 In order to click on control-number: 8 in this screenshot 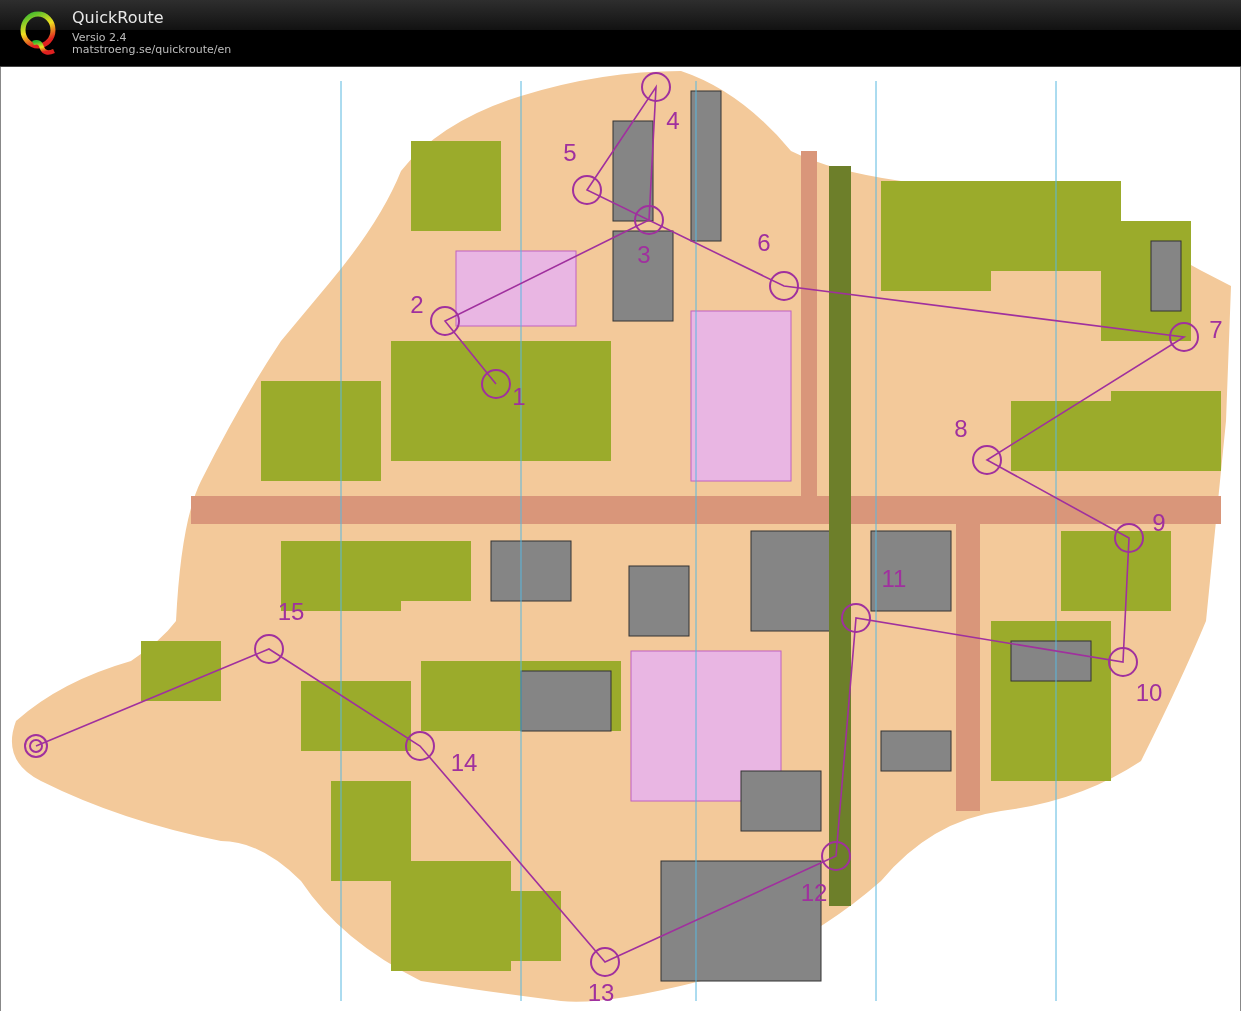, I will do `click(961, 428)`.